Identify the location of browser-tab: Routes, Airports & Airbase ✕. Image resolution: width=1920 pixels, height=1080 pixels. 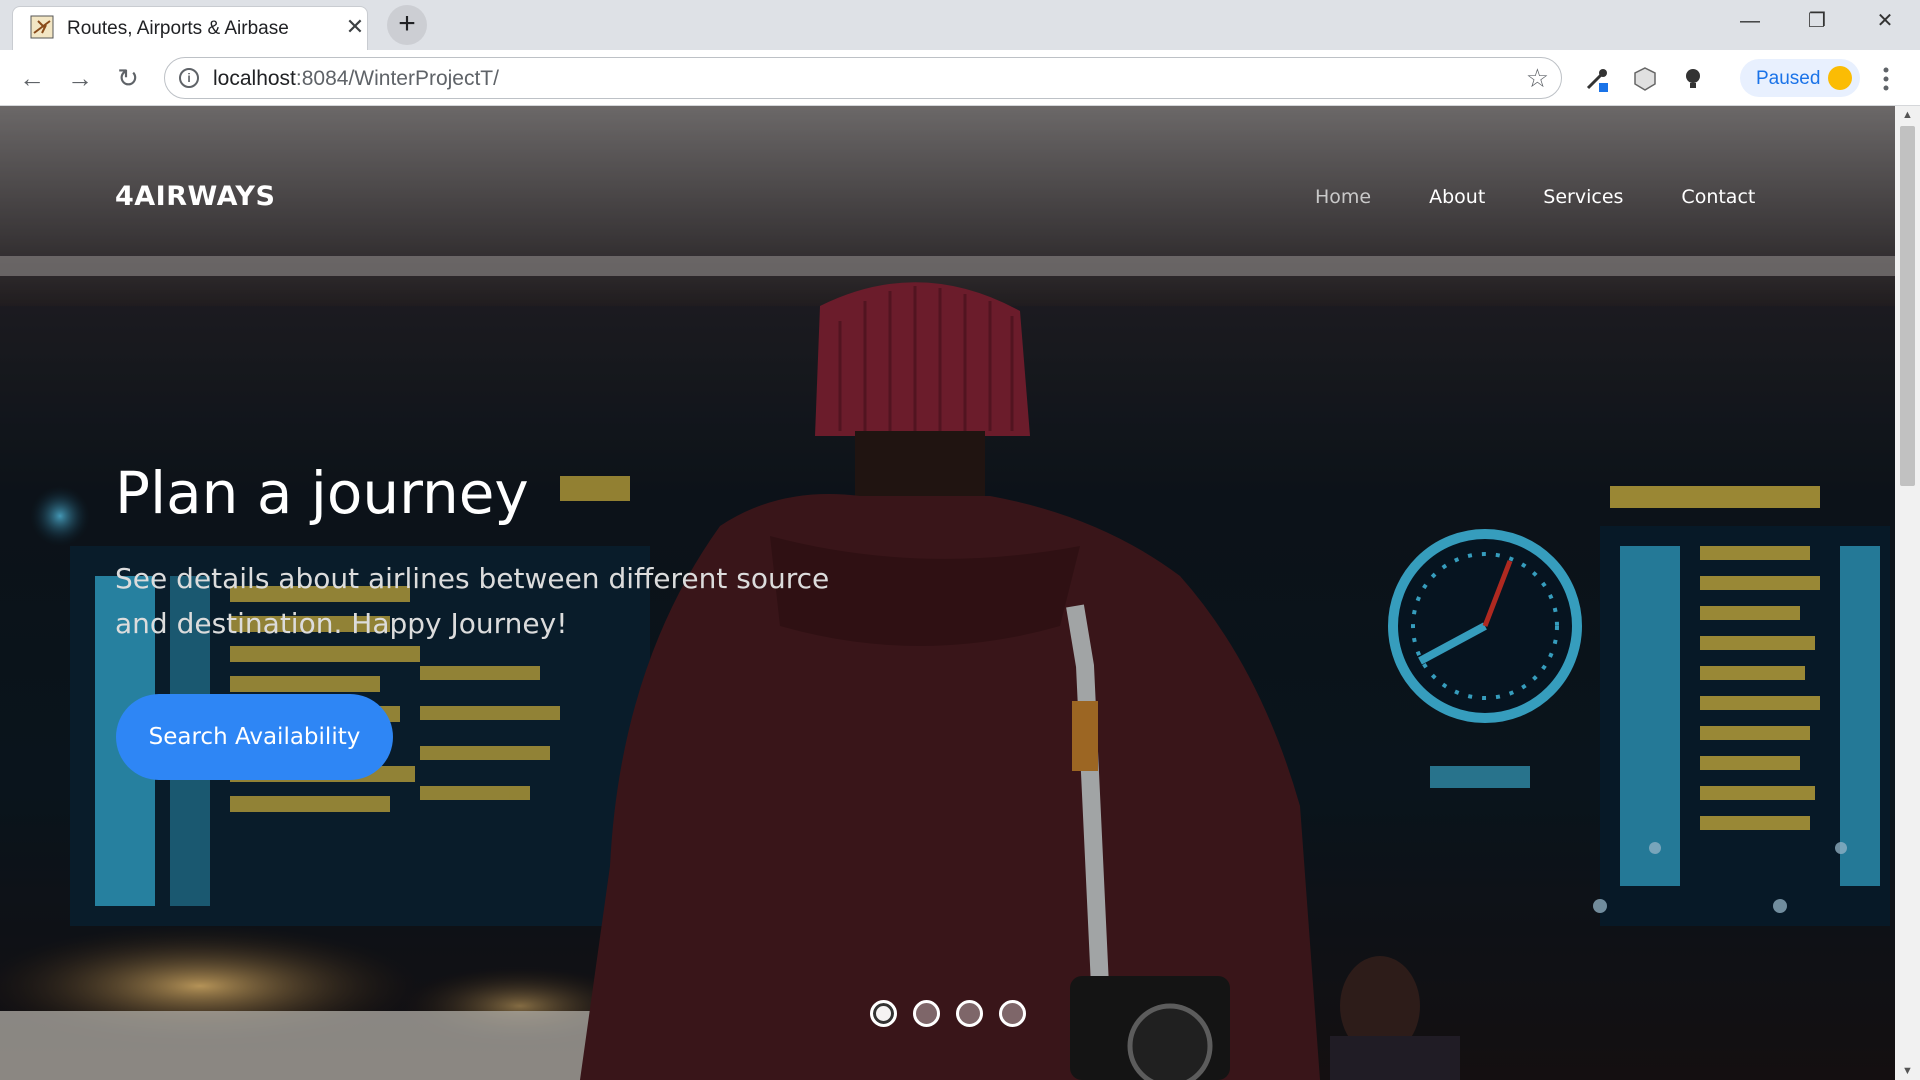
(190, 28).